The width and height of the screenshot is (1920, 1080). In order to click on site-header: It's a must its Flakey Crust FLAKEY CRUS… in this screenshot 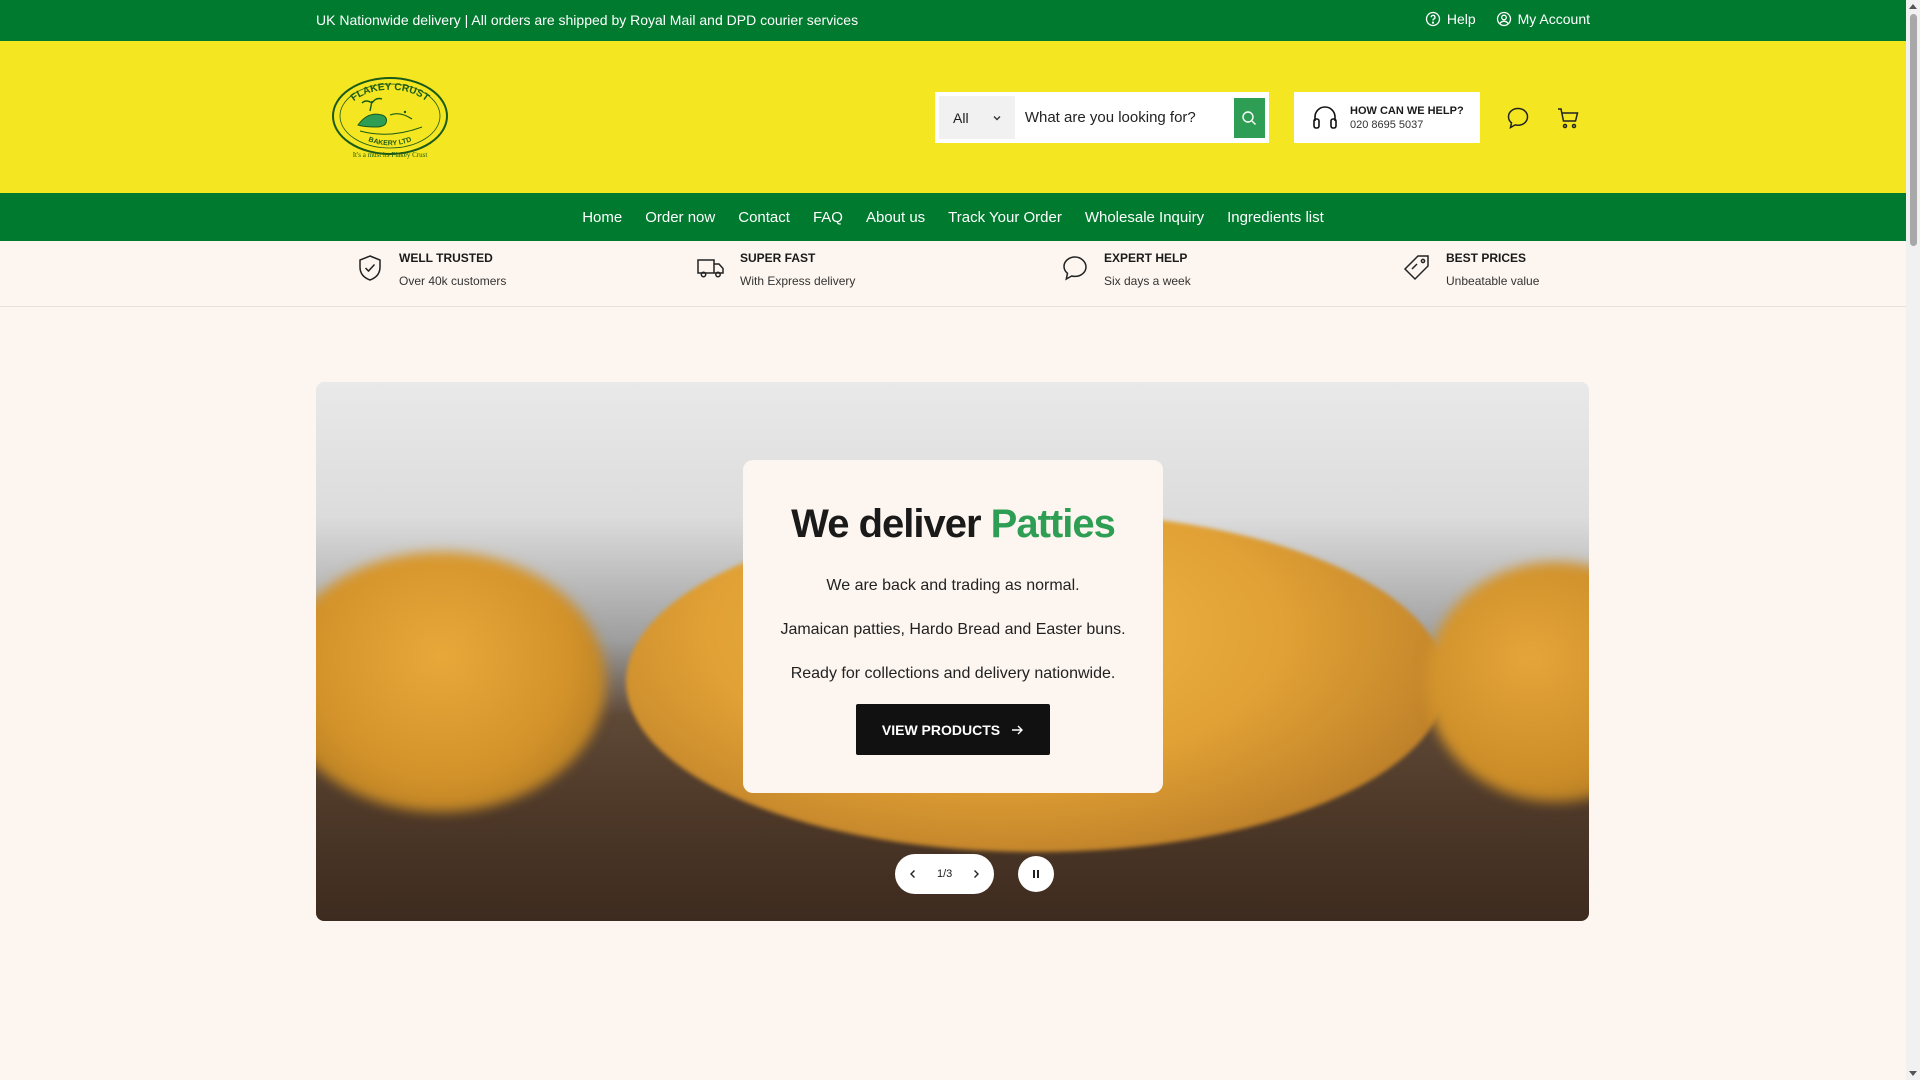, I will do `click(953, 117)`.